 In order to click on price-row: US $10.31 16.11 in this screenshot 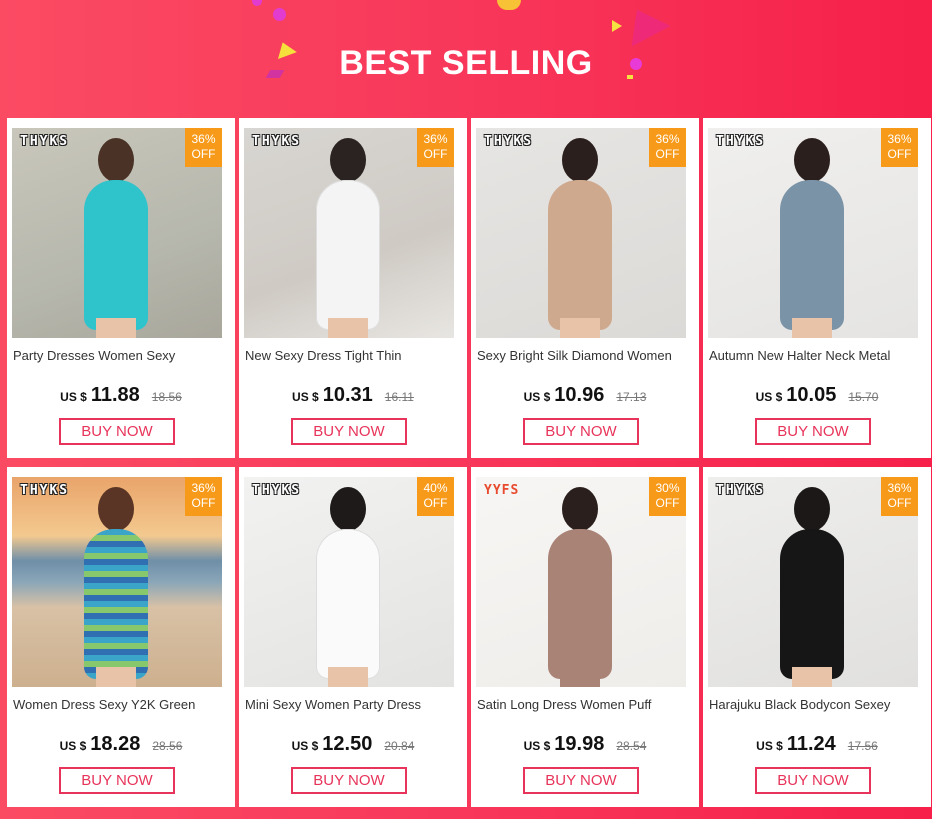, I will do `click(353, 395)`.